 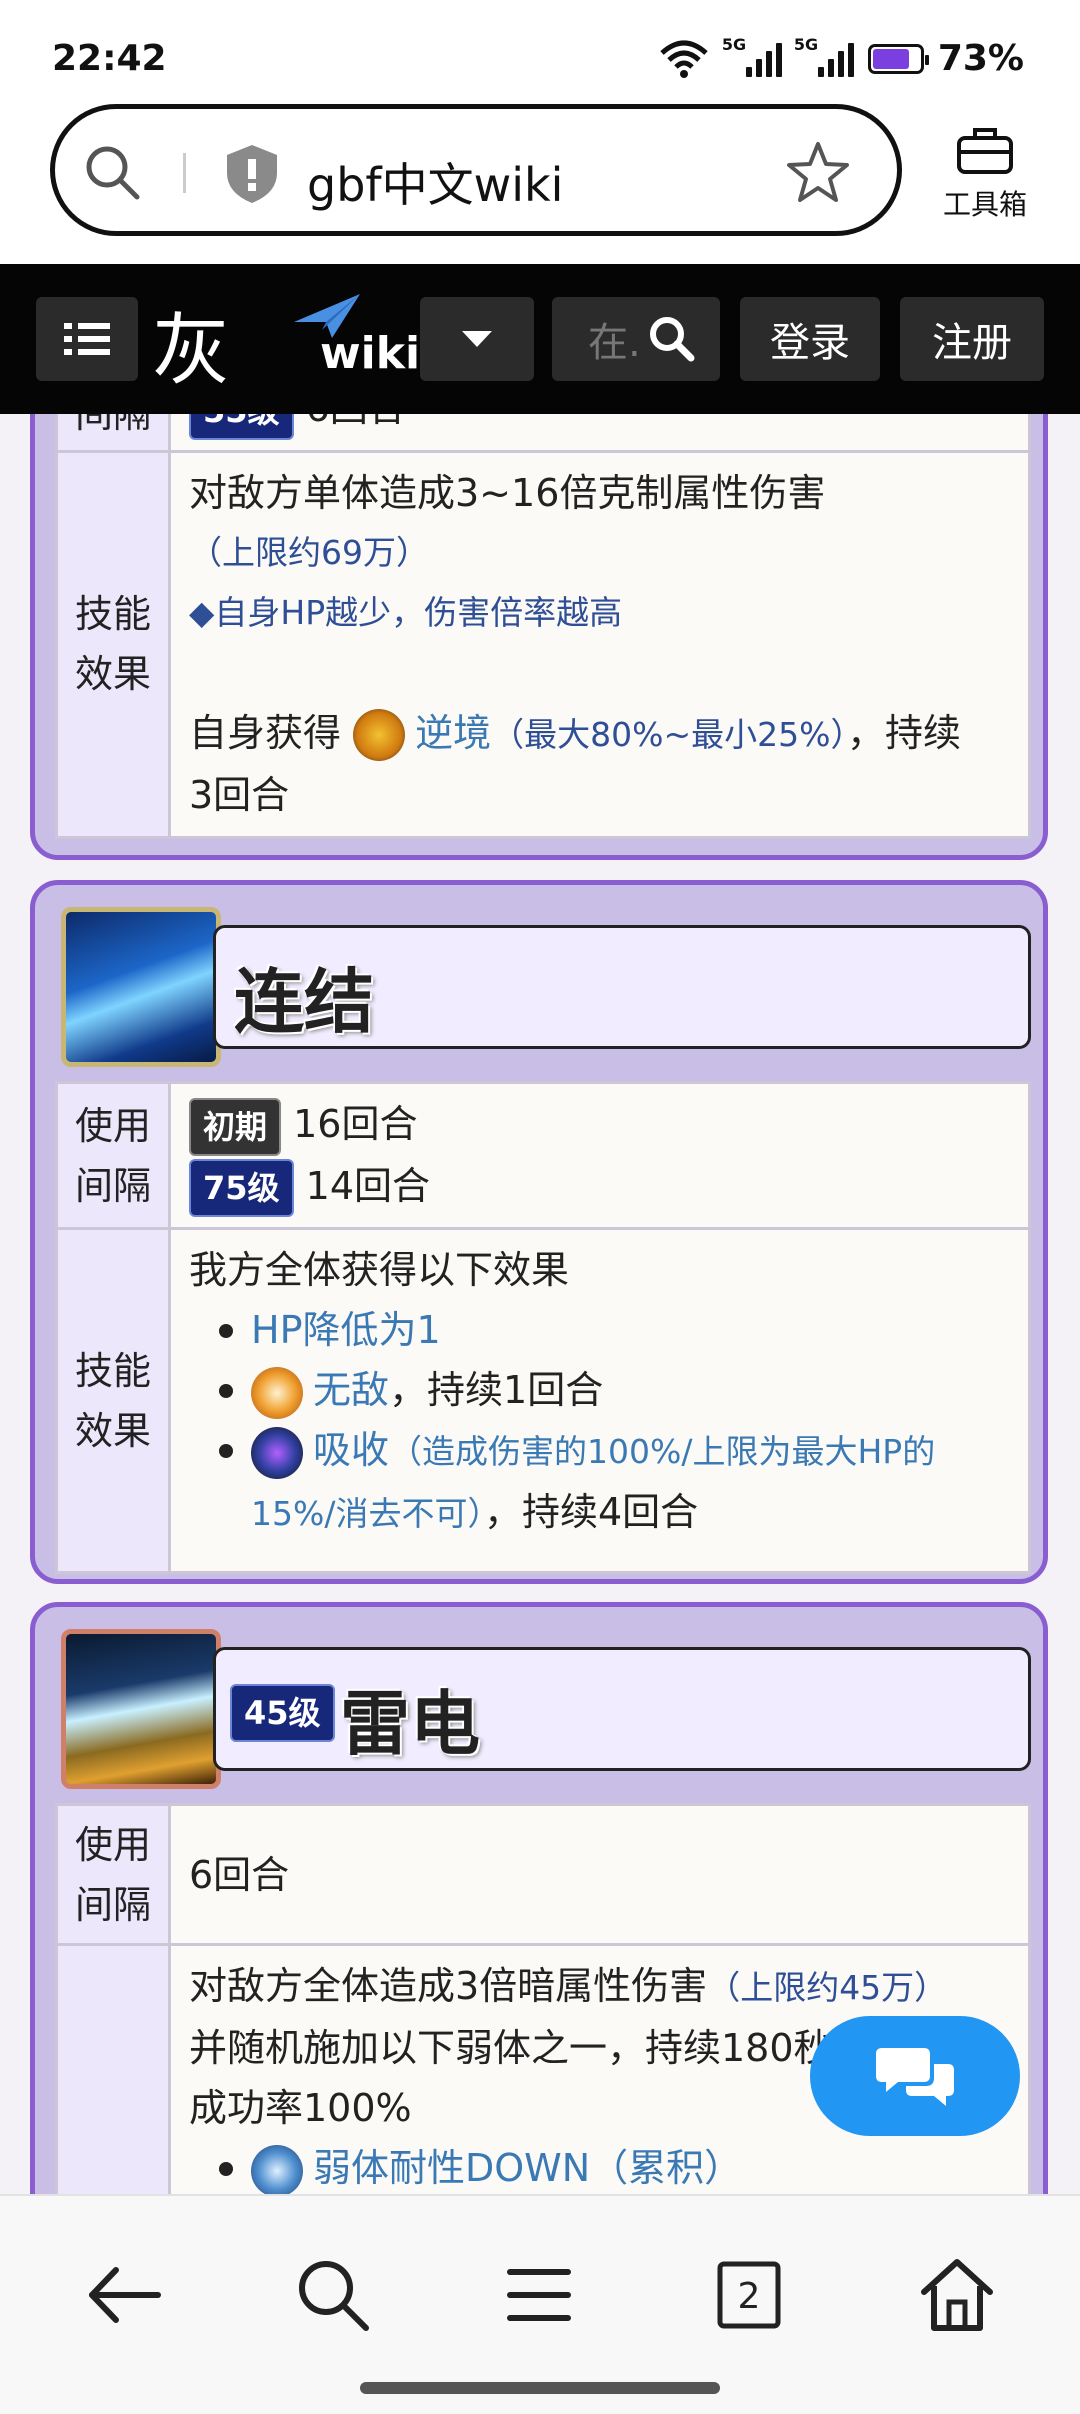 I want to click on effect-label: 技能, so click(x=113, y=2068).